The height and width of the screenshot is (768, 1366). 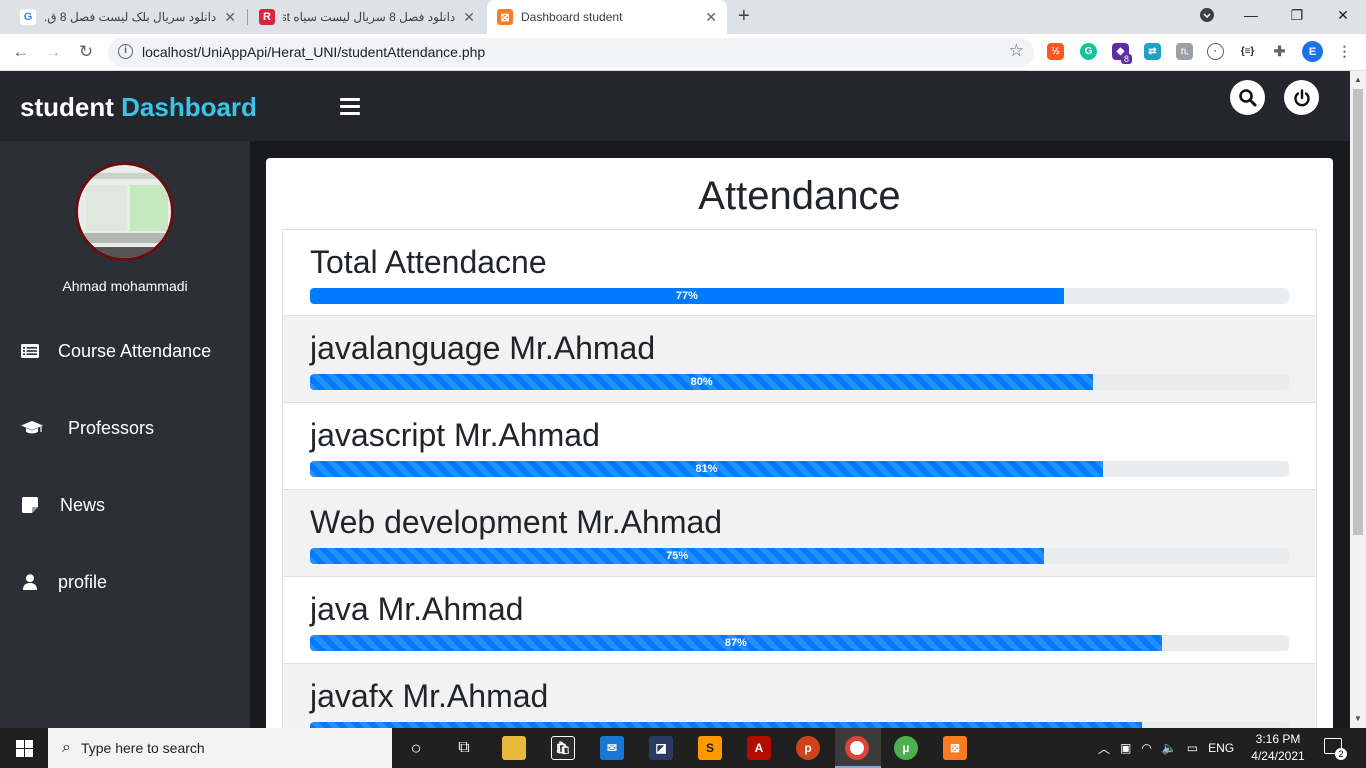 I want to click on taskbar-search-placeholder: Type here to search, so click(x=142, y=748).